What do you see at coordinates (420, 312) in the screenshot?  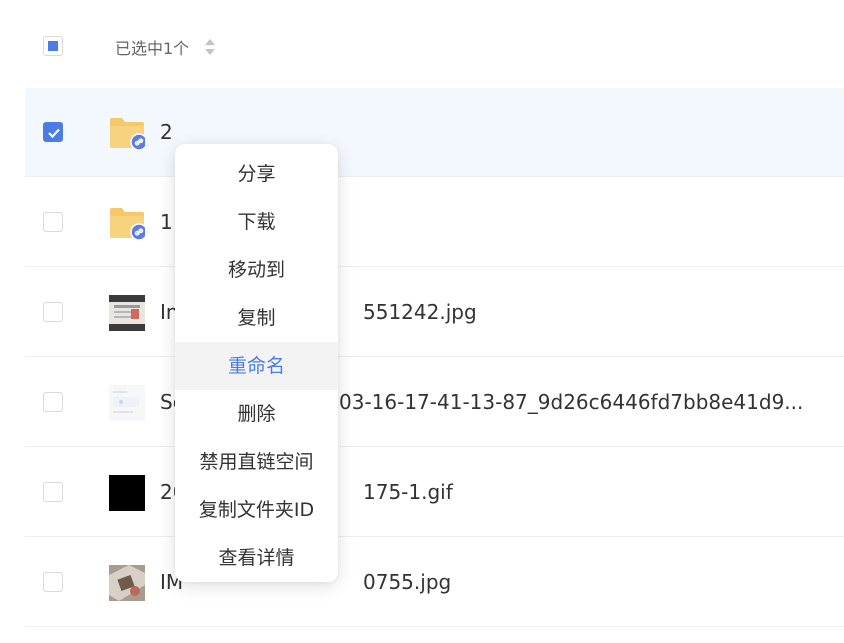 I see `file-name-suffix: 551242.jpg` at bounding box center [420, 312].